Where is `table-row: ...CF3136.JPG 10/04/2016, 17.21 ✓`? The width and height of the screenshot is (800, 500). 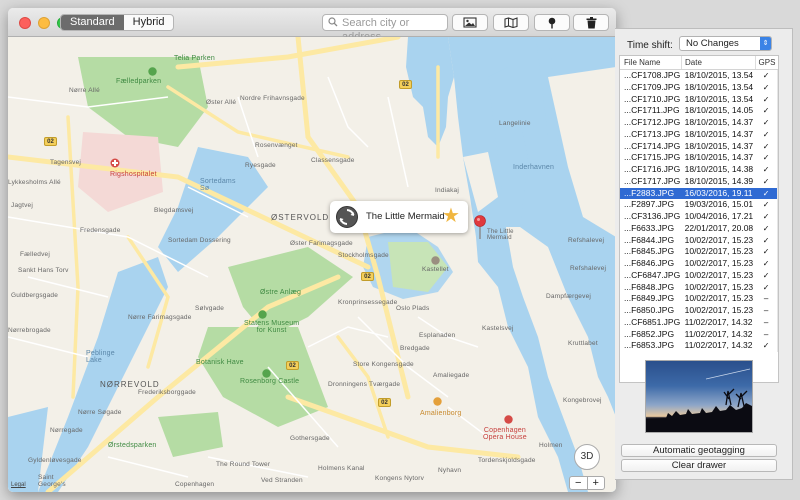 table-row: ...CF3136.JPG 10/04/2016, 17.21 ✓ is located at coordinates (699, 217).